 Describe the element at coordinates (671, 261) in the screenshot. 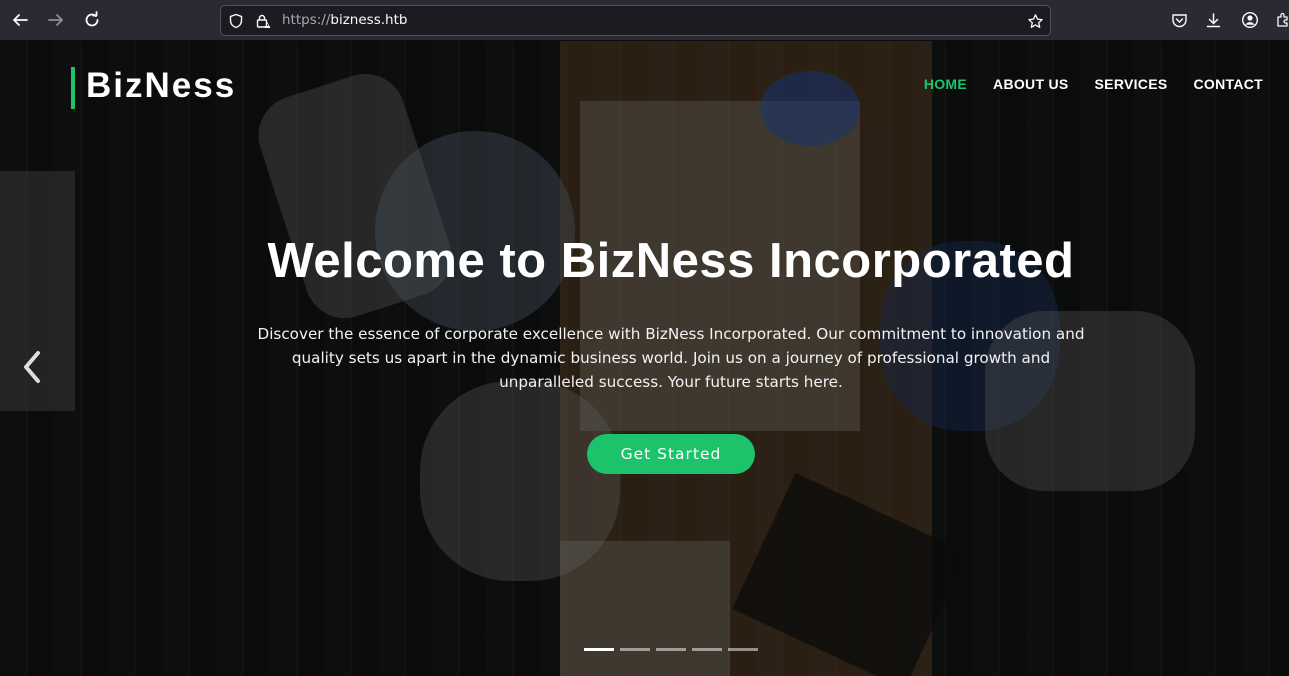

I see `hero-title: Welcome to BizNess Incorporated` at that location.